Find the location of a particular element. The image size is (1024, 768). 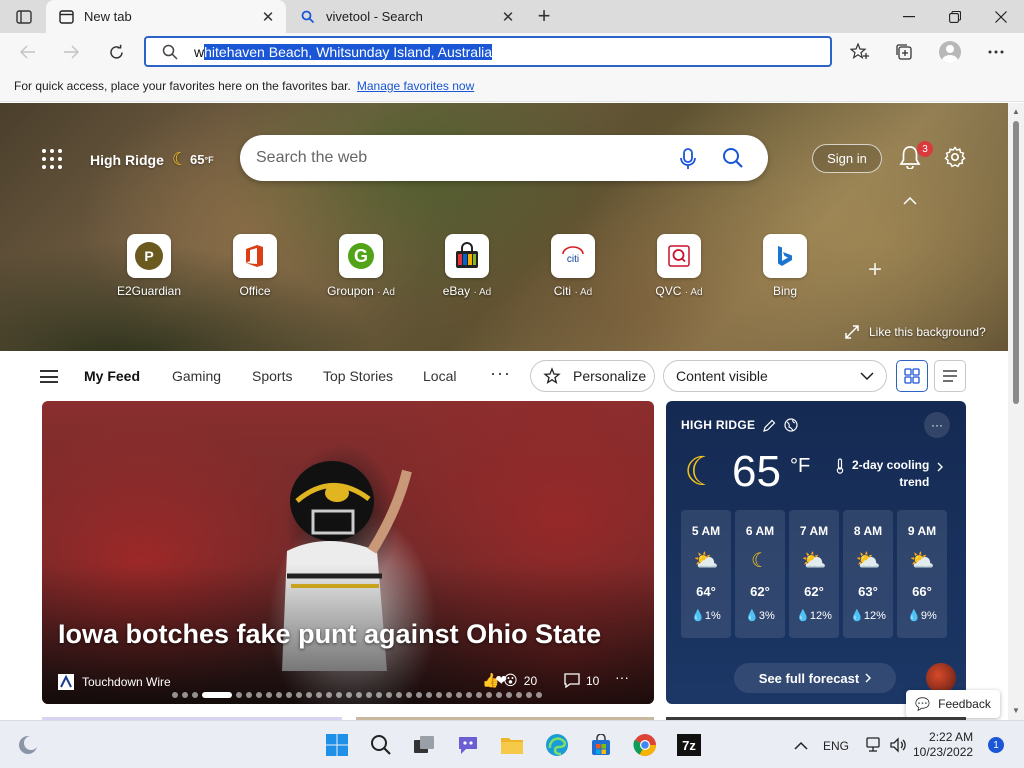

language-indicator: ENG is located at coordinates (836, 746).